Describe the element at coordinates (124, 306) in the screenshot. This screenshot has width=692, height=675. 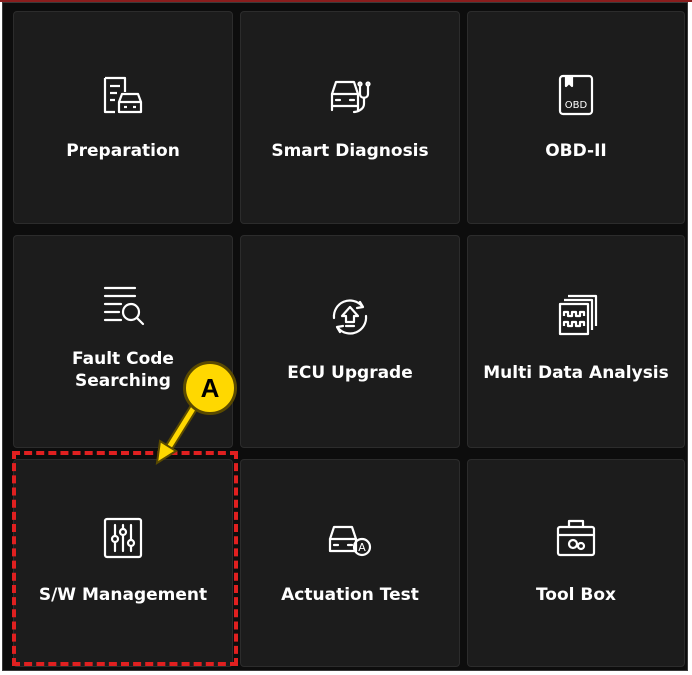
I see `list-search-icon` at that location.